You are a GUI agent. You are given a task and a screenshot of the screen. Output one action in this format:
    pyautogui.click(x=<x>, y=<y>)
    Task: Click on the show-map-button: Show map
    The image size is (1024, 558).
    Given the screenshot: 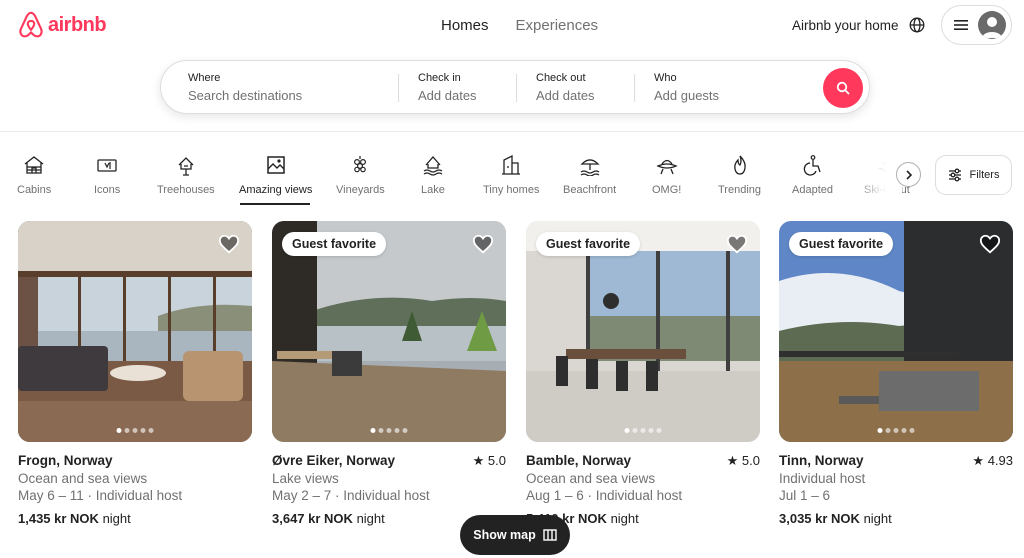 What is the action you would take?
    pyautogui.click(x=515, y=535)
    